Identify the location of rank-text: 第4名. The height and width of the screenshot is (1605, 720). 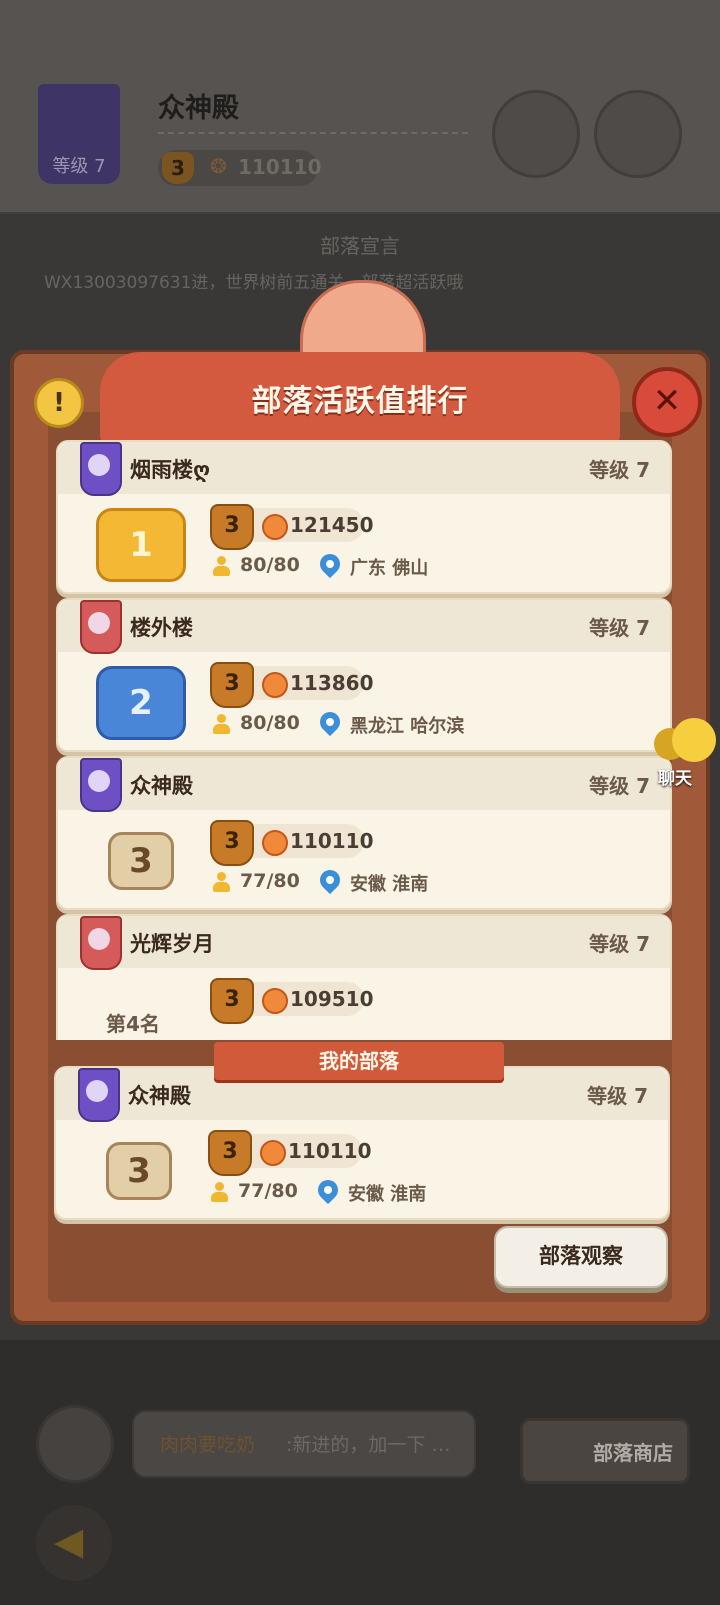
(133, 1024).